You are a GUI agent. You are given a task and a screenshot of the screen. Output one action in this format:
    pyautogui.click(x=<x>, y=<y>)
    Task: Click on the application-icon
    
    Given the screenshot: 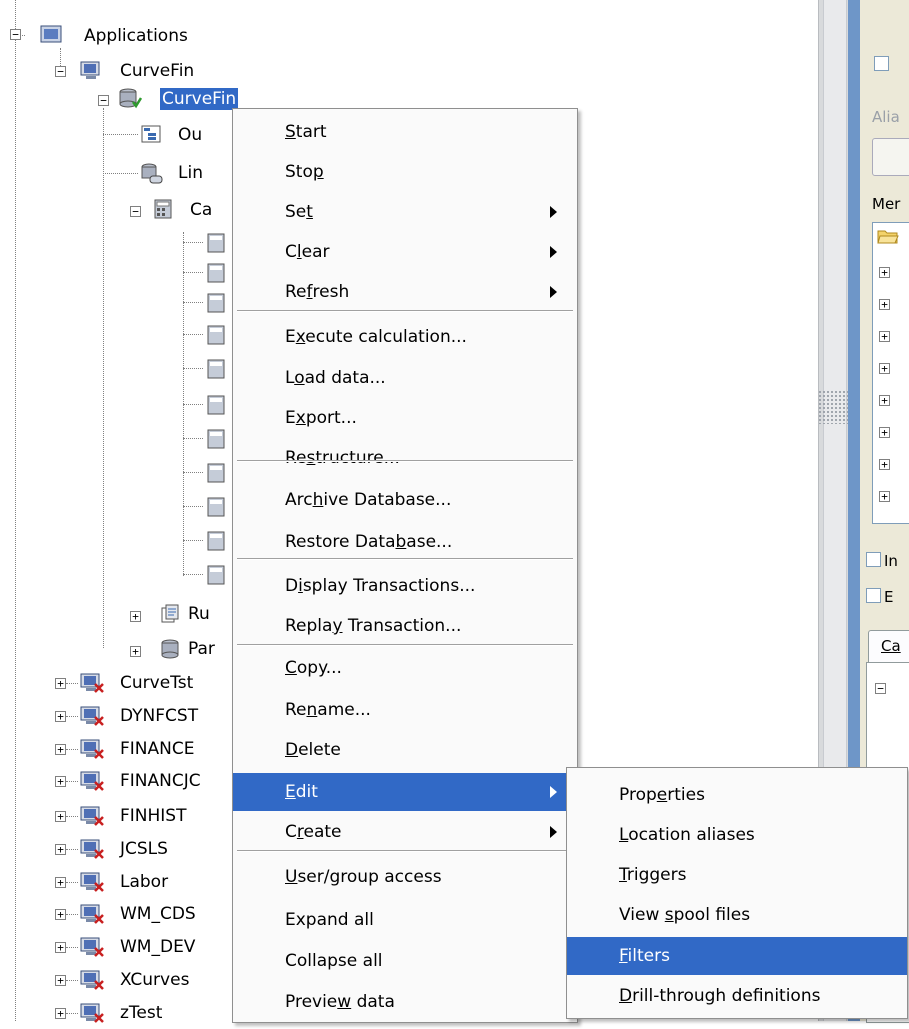 What is the action you would take?
    pyautogui.click(x=91, y=70)
    